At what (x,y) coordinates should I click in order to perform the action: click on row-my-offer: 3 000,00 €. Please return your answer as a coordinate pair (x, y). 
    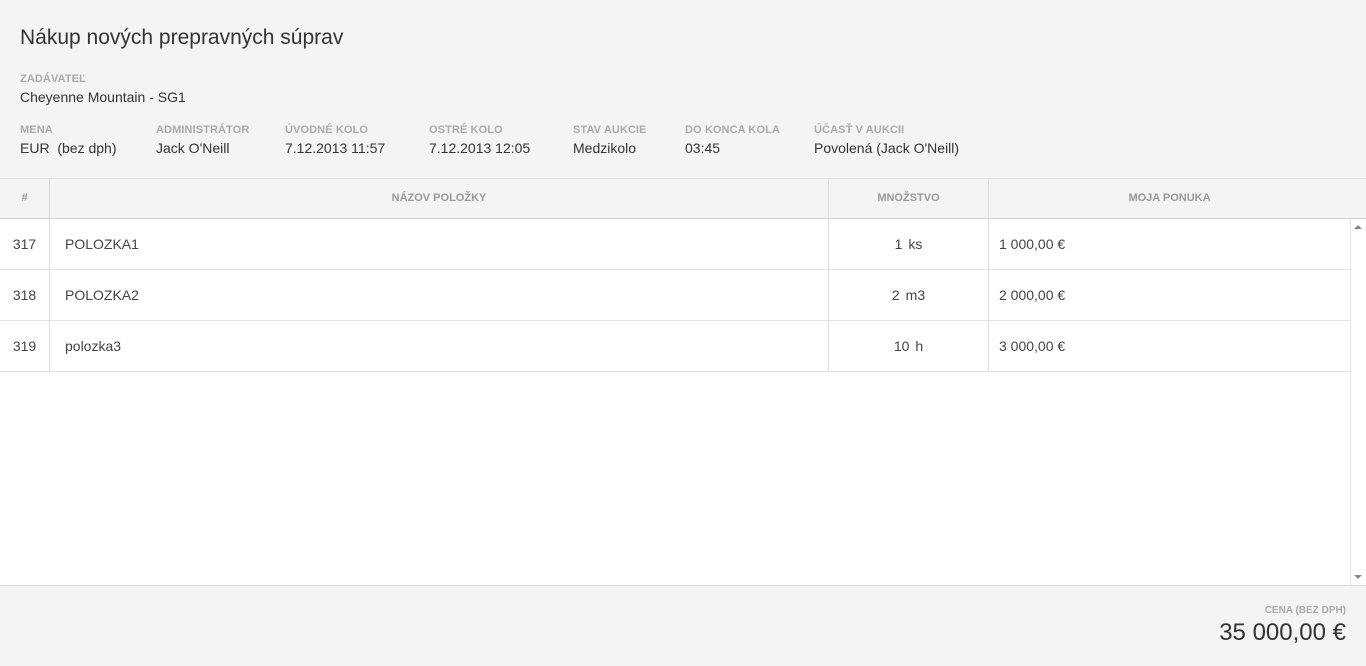
    Looking at the image, I should click on (1169, 346).